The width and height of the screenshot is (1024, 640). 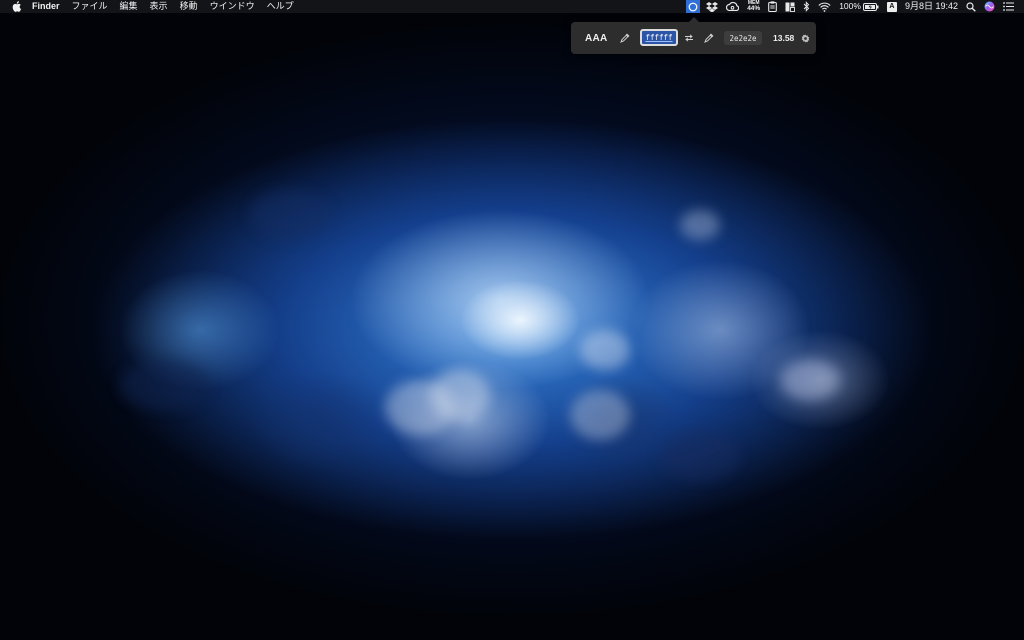 What do you see at coordinates (189, 6) in the screenshot?
I see `menu-go: 移動` at bounding box center [189, 6].